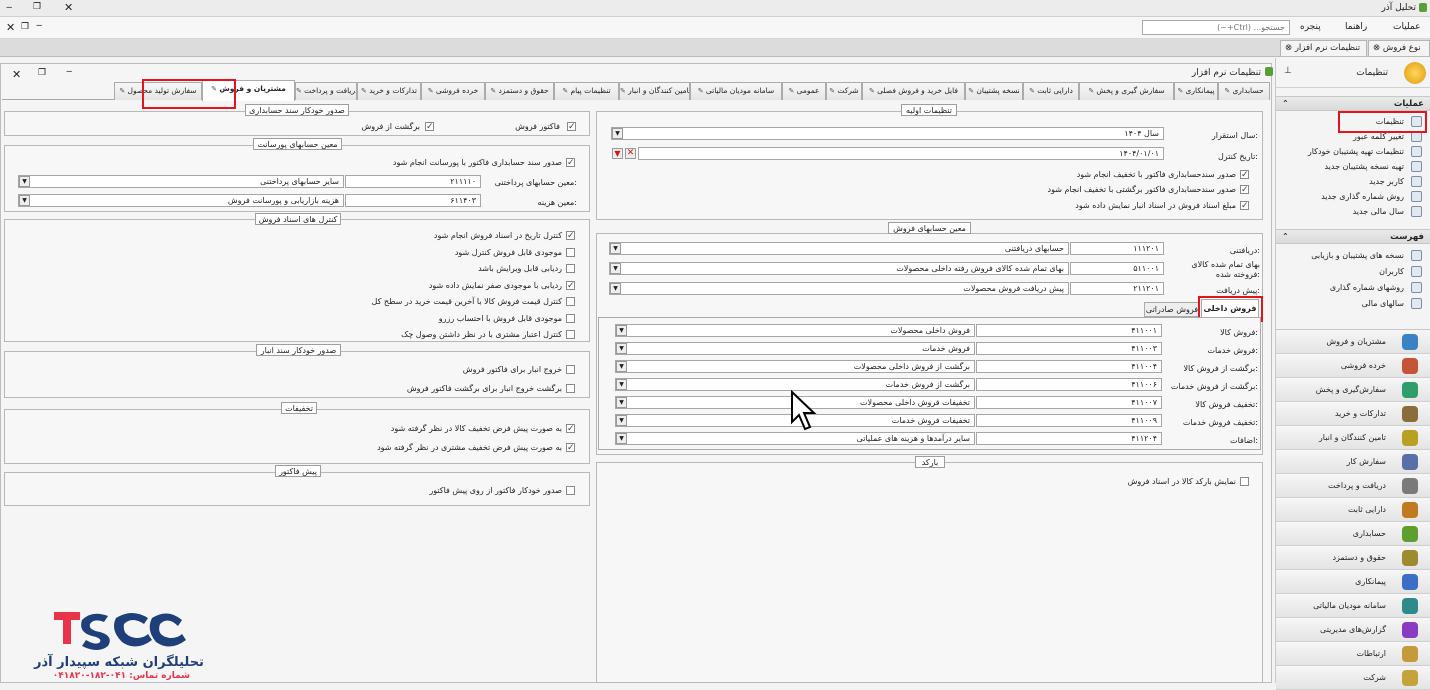 The width and height of the screenshot is (1430, 690). Describe the element at coordinates (1117, 268) in the screenshot. I see `sales-account-code-input: ۵۱۱۰۰۱` at that location.